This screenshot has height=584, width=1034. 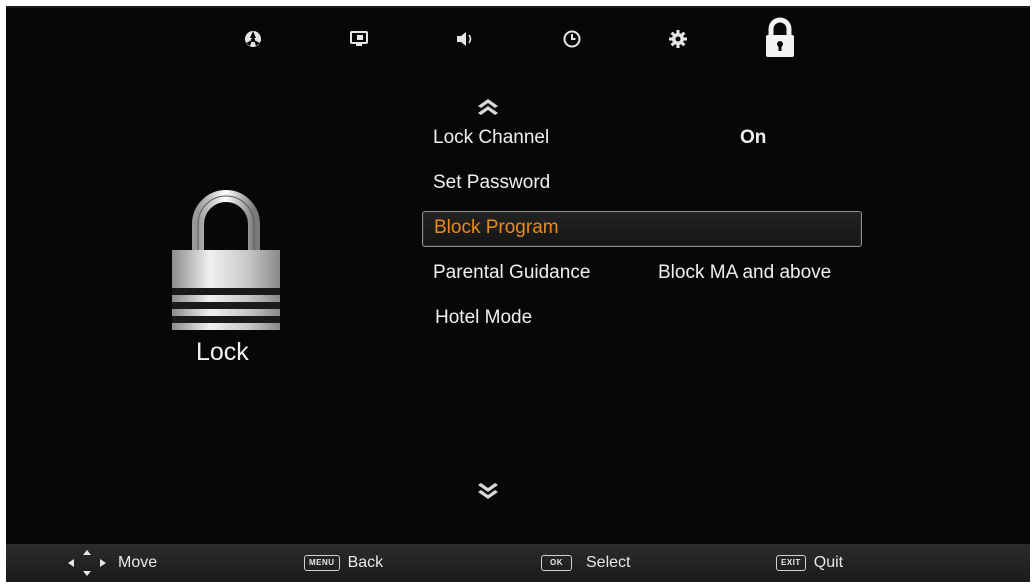 What do you see at coordinates (343, 563) in the screenshot?
I see `hint-back: MENU Back` at bounding box center [343, 563].